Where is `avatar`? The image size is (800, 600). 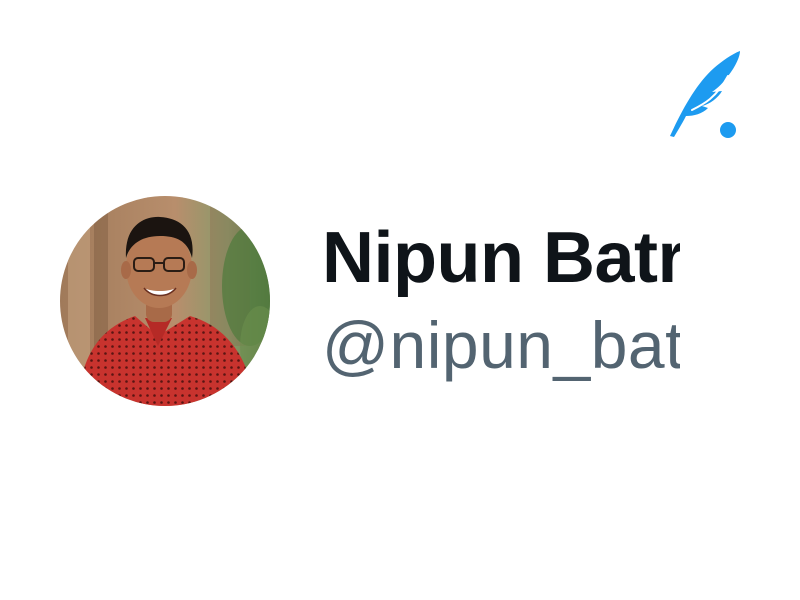 avatar is located at coordinates (165, 301).